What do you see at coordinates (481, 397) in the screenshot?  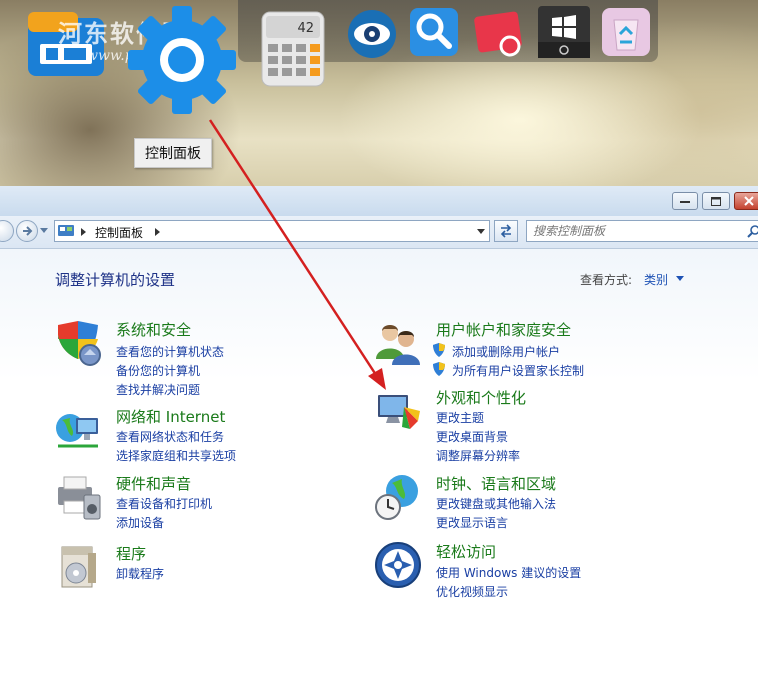 I see `category-title-appearance: 外观和个性化` at bounding box center [481, 397].